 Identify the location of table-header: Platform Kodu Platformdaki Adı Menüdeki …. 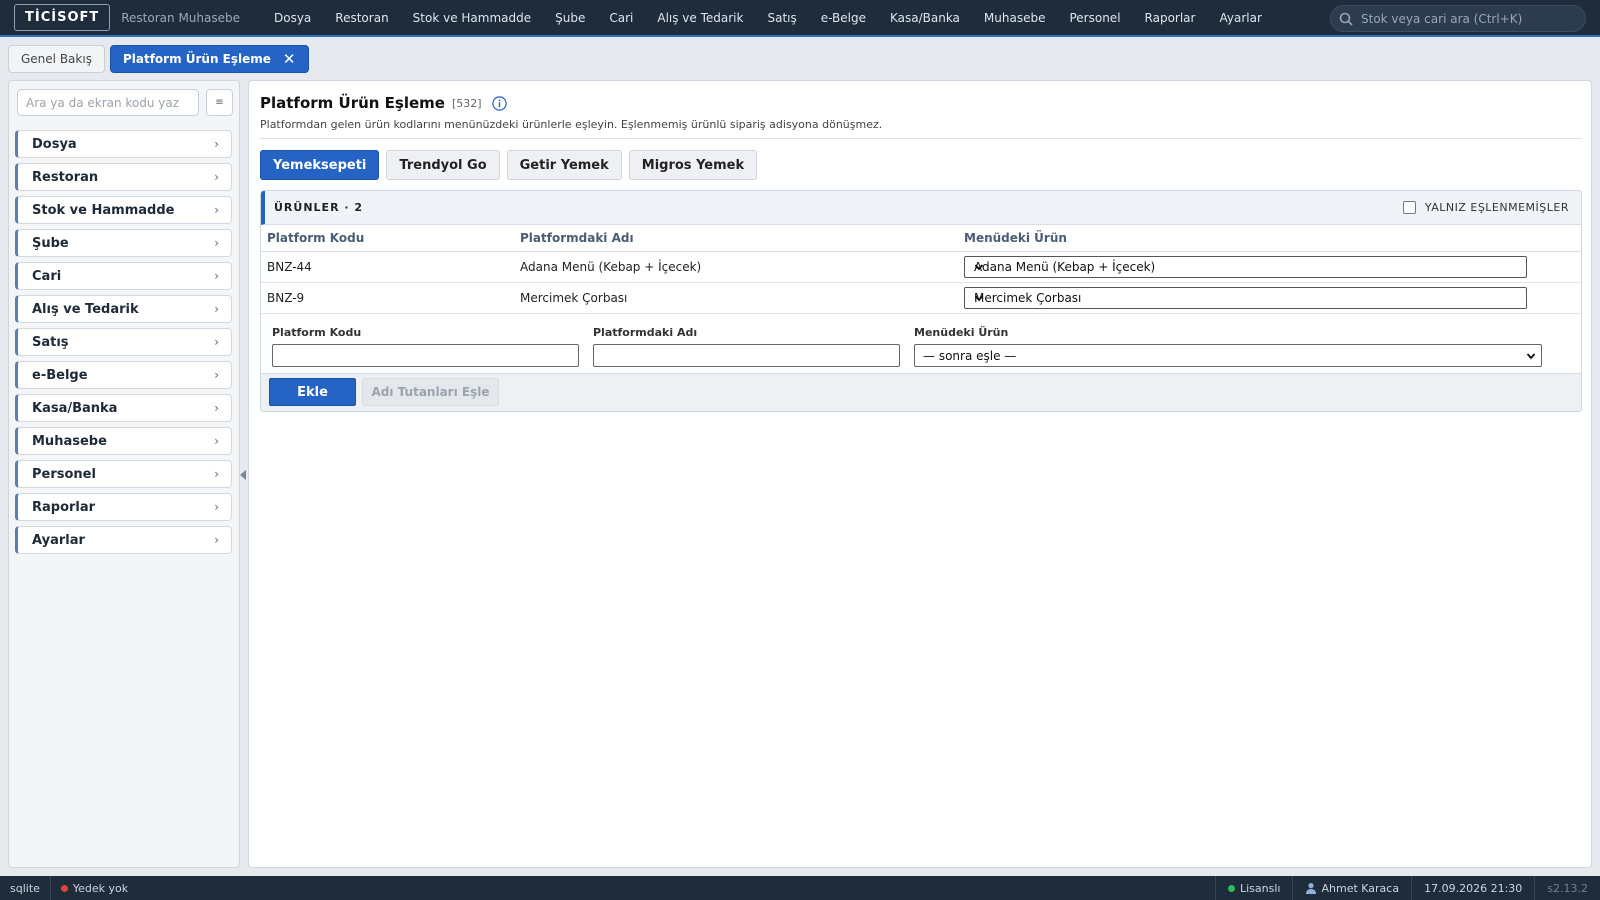
(921, 238).